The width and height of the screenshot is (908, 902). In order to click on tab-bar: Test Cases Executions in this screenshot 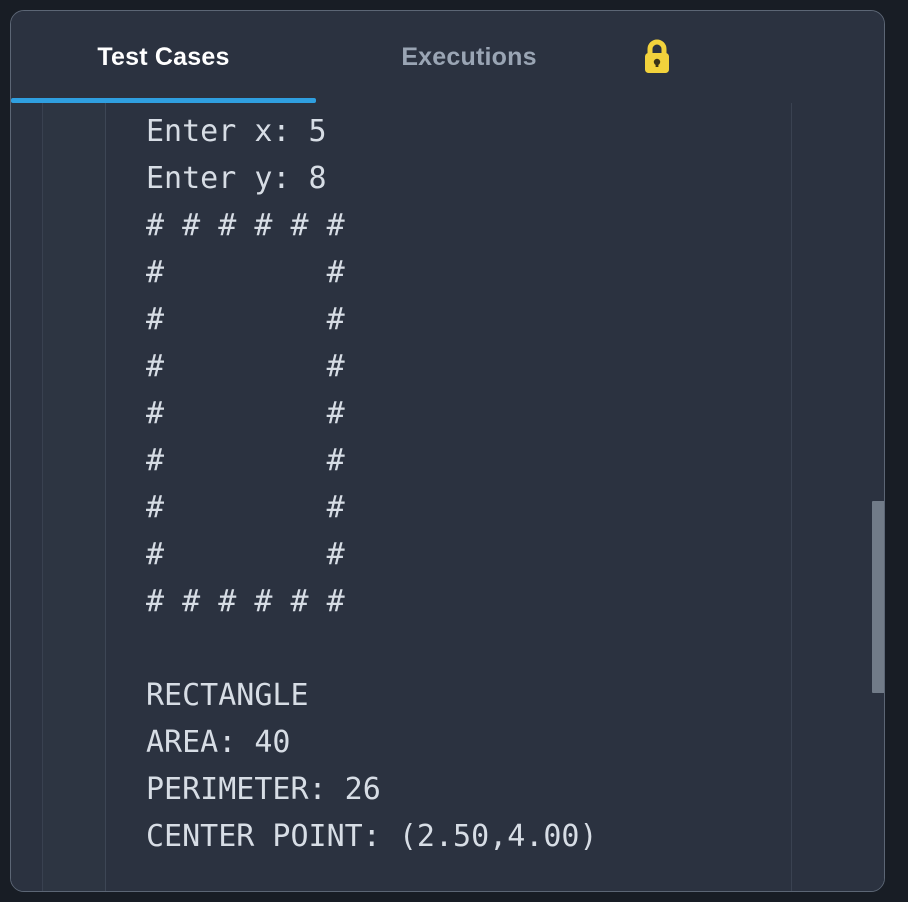, I will do `click(447, 57)`.